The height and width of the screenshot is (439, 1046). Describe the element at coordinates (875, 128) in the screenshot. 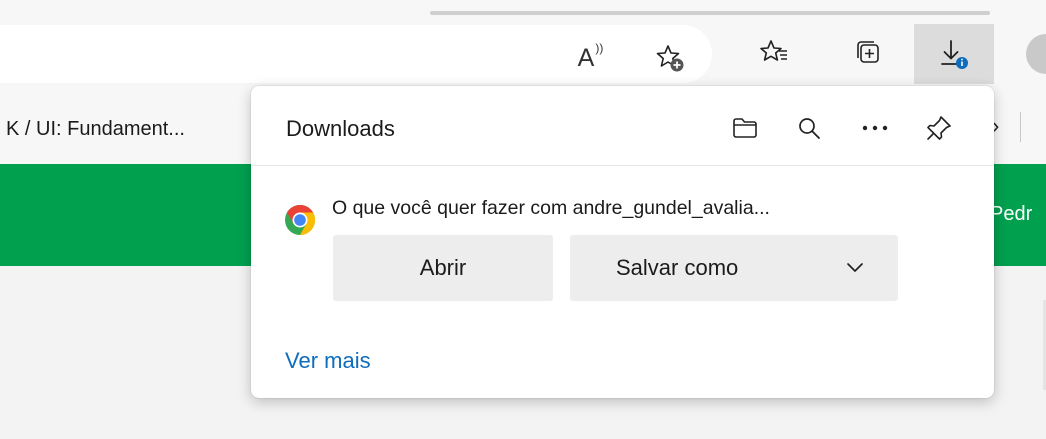

I see `more-icon` at that location.